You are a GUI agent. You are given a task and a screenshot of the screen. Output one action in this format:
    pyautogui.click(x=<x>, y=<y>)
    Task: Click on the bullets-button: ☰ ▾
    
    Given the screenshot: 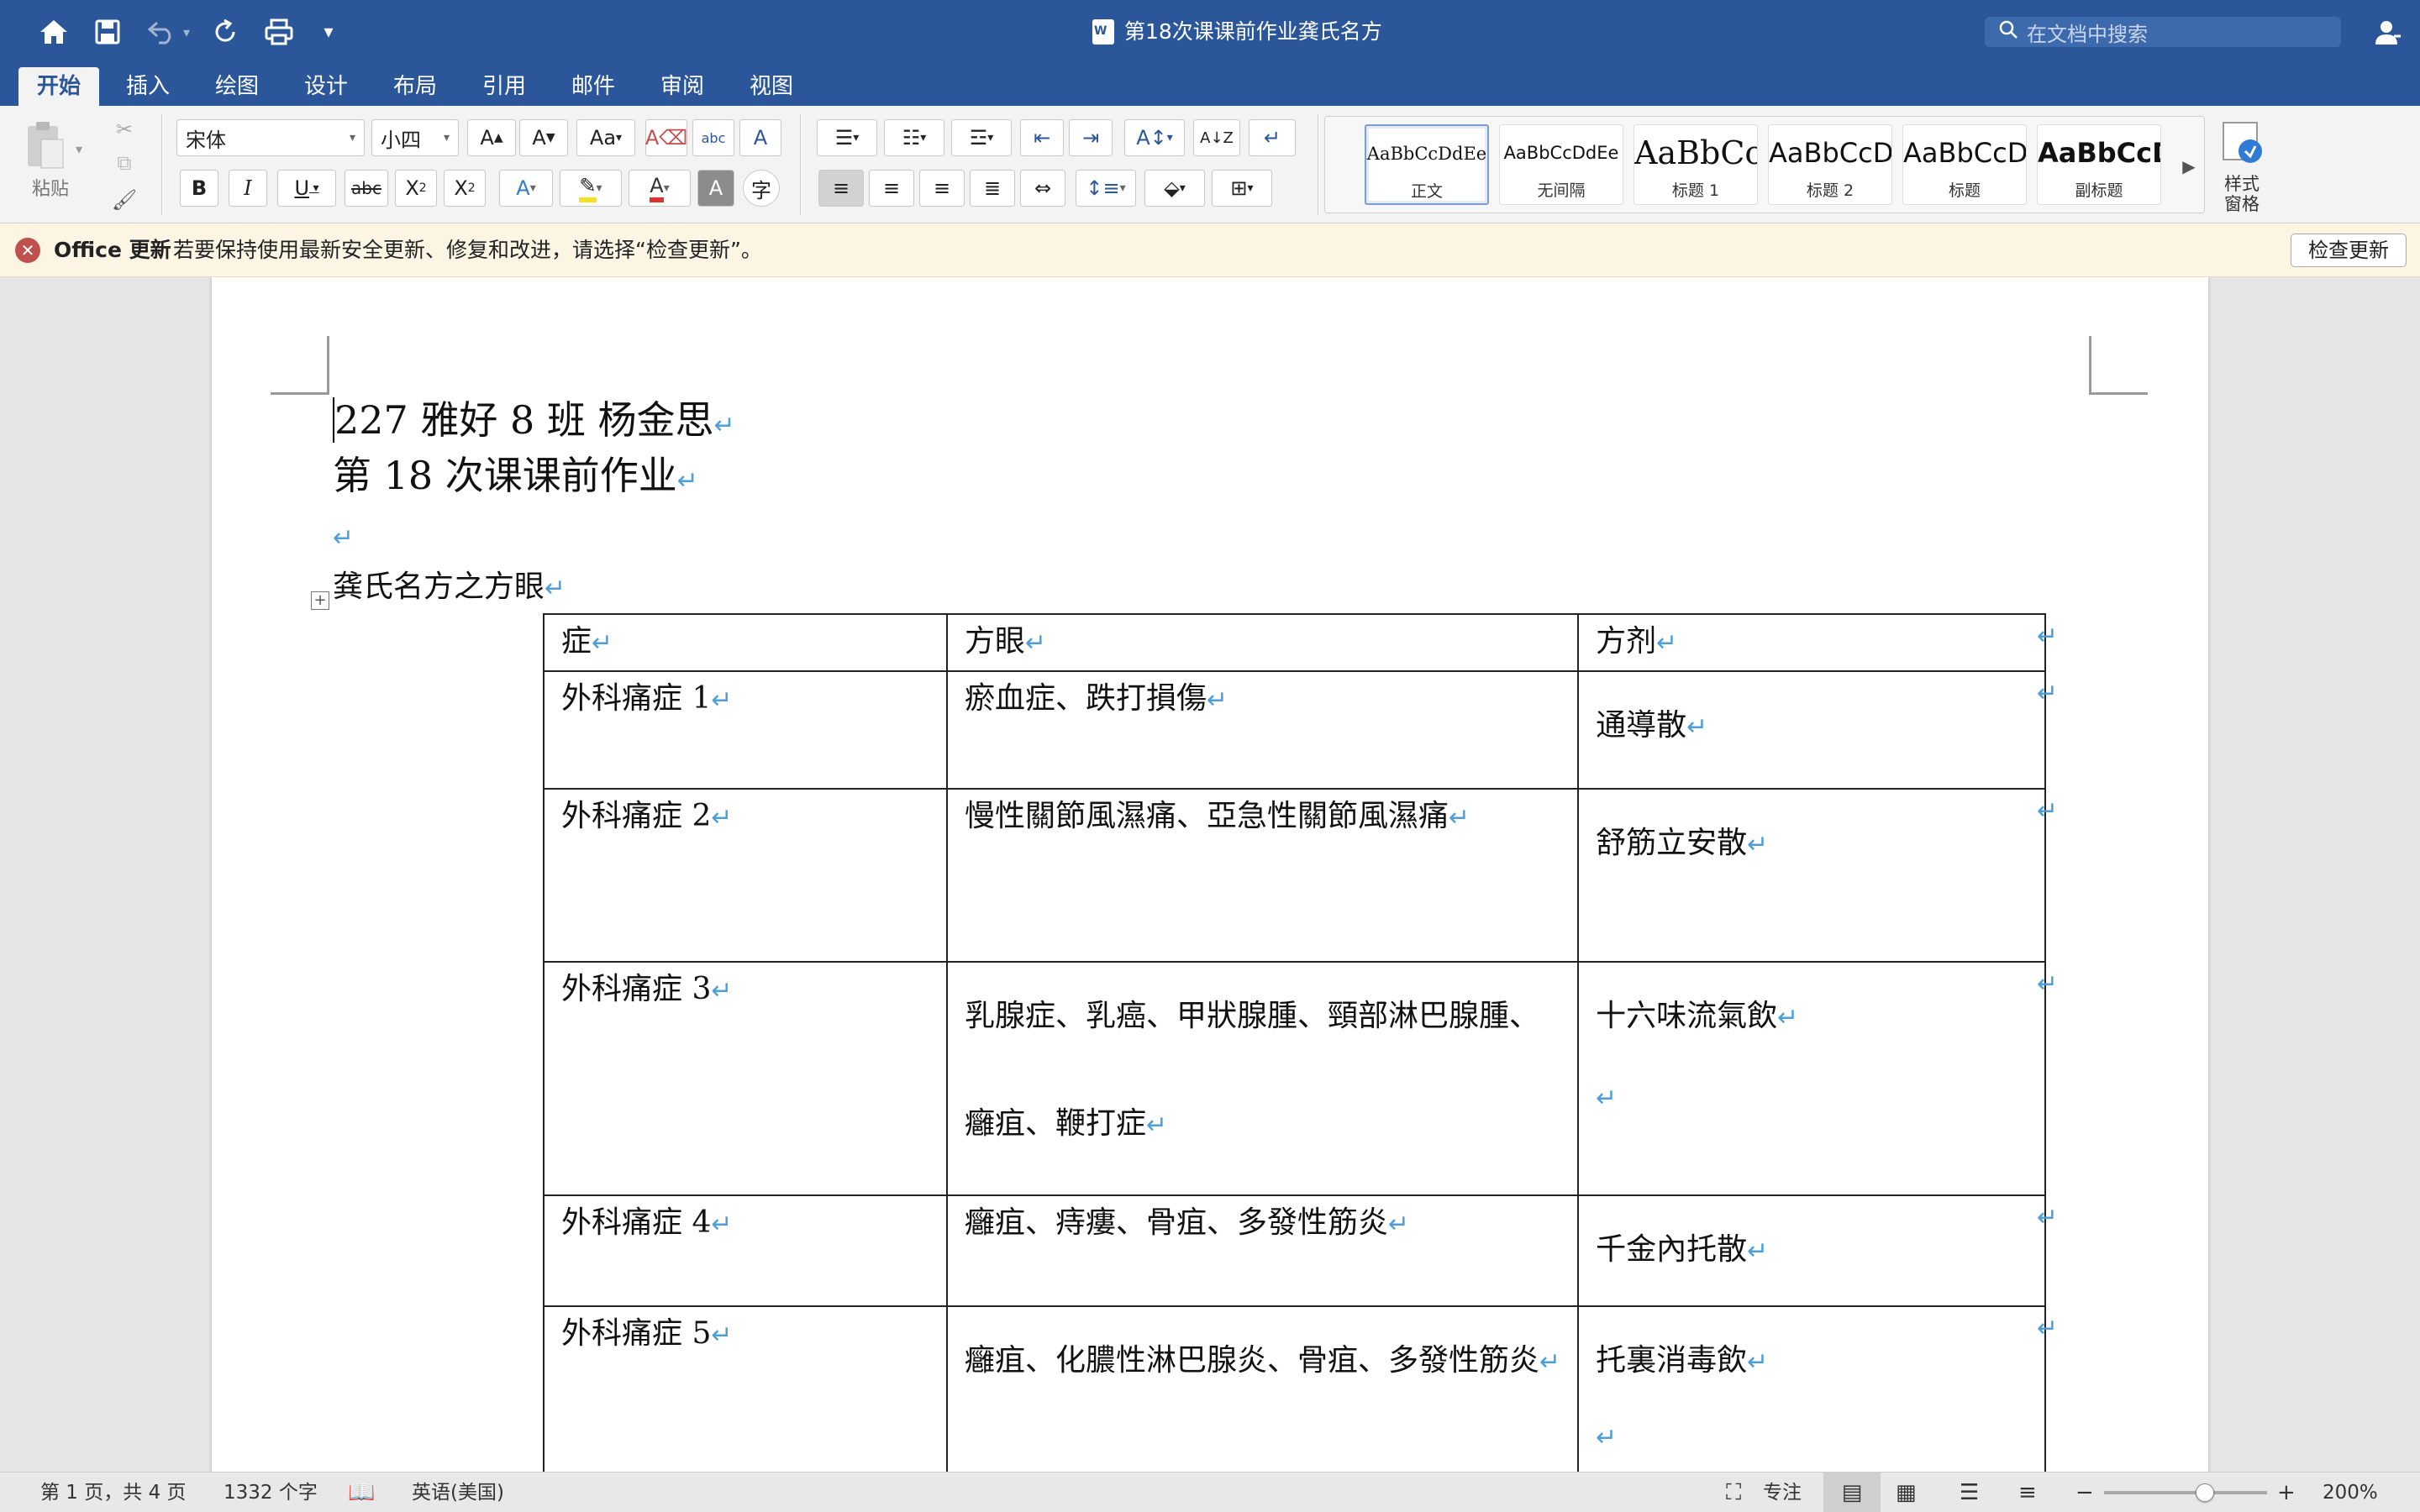 What is the action you would take?
    pyautogui.click(x=847, y=137)
    